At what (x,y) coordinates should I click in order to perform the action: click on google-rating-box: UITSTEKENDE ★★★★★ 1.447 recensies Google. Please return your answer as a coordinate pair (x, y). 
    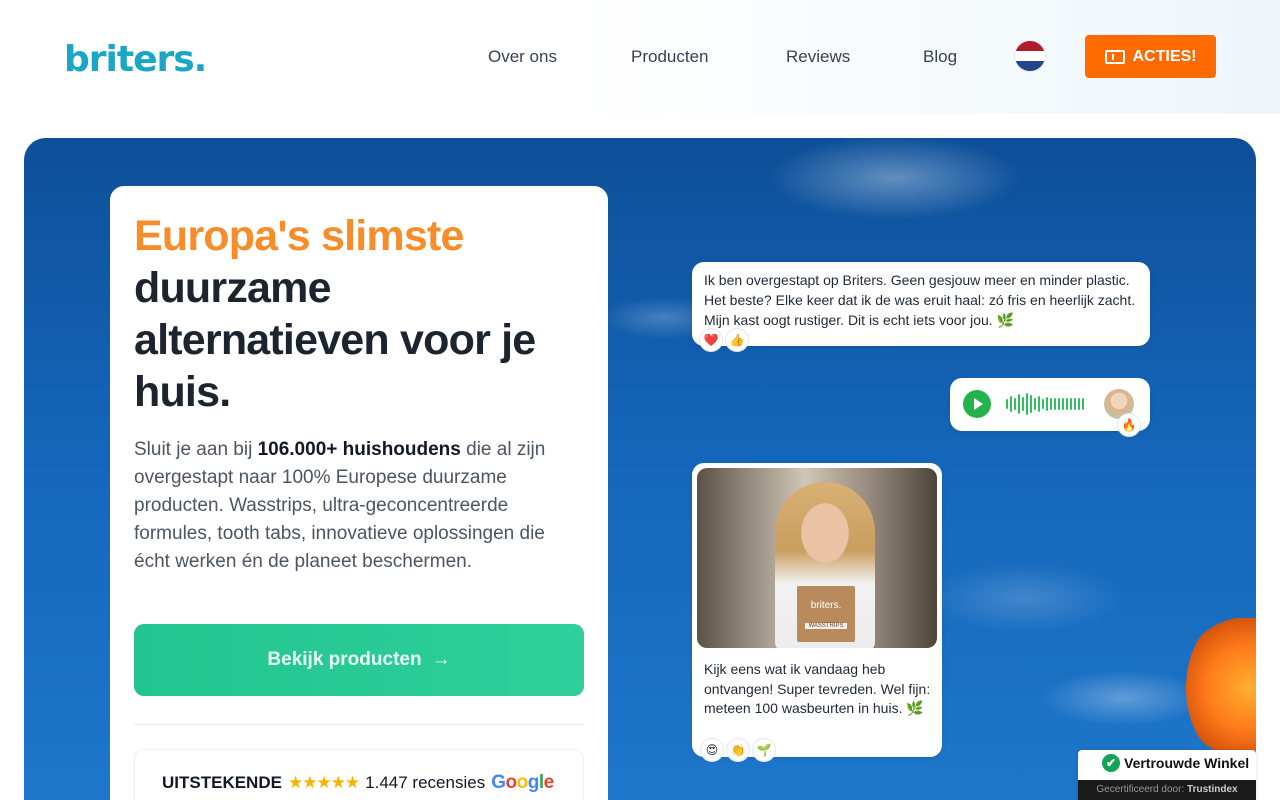
    Looking at the image, I should click on (359, 774).